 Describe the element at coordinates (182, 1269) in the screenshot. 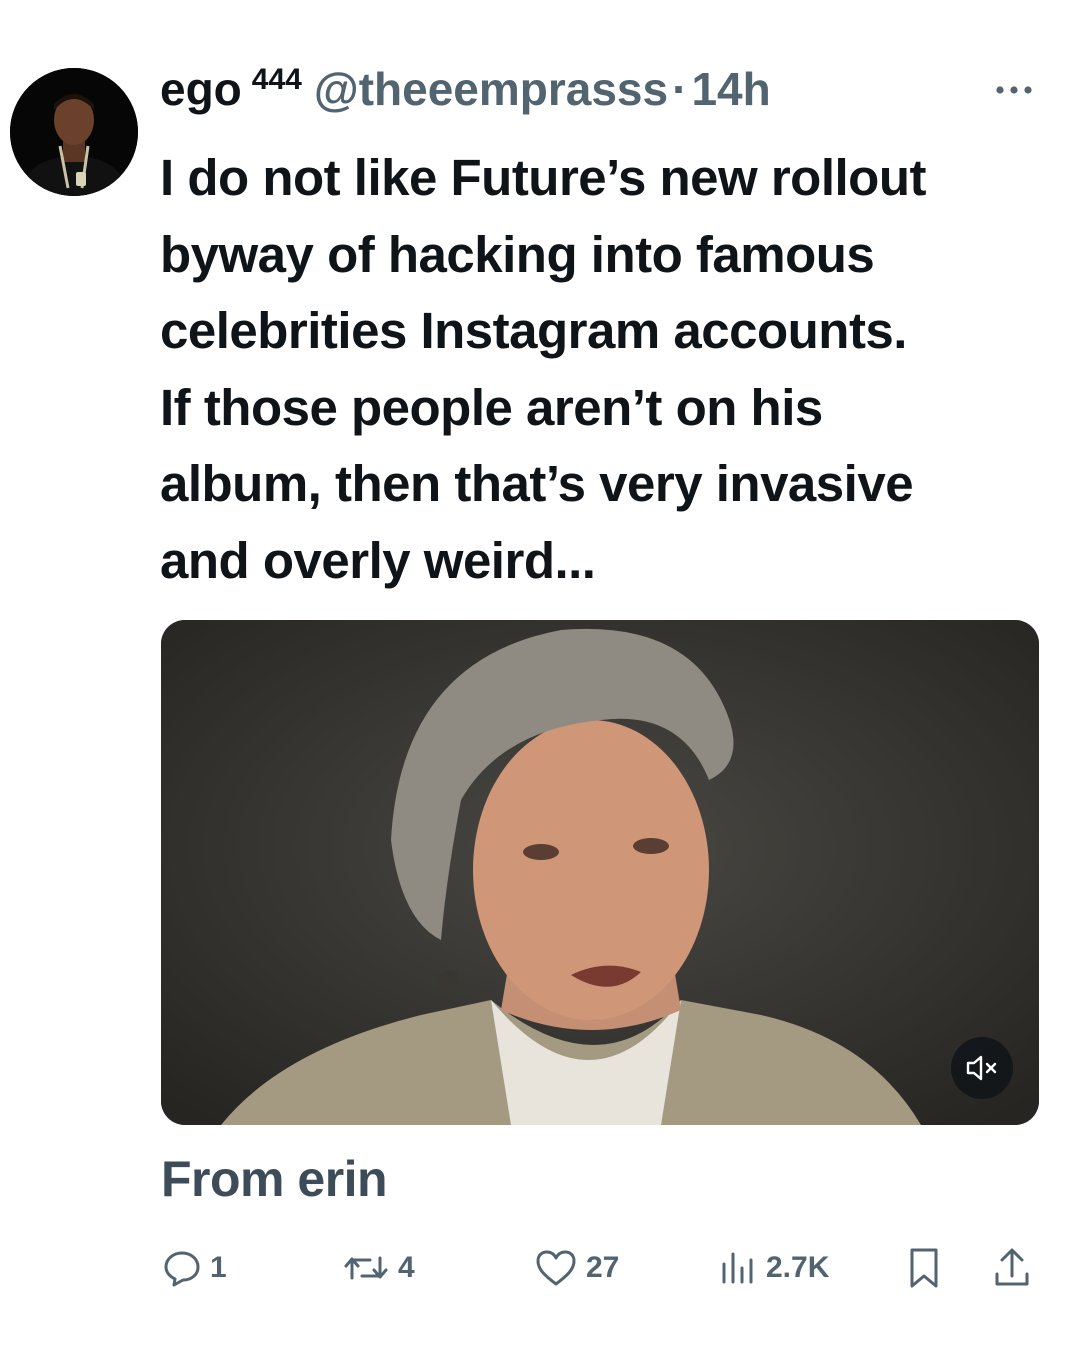

I see `reply-icon` at that location.